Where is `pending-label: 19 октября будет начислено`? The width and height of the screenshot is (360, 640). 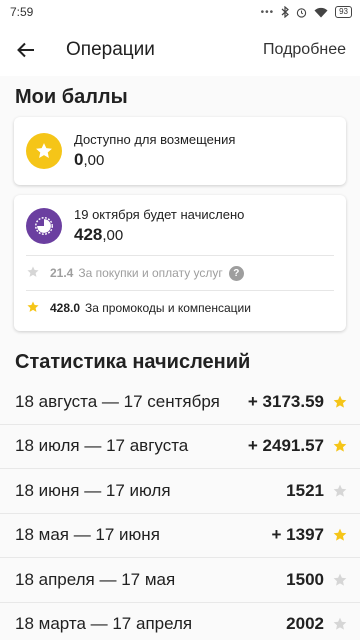 pending-label: 19 октября будет начислено is located at coordinates (159, 214).